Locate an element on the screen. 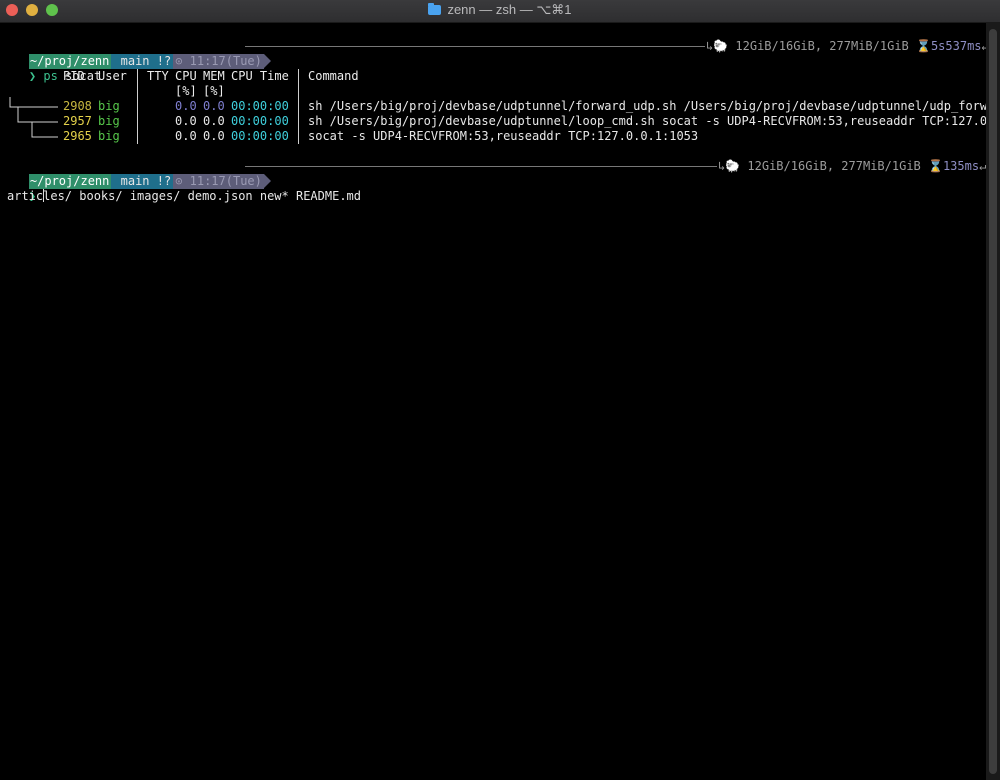 The image size is (1000, 780). scrollbar is located at coordinates (993, 401).